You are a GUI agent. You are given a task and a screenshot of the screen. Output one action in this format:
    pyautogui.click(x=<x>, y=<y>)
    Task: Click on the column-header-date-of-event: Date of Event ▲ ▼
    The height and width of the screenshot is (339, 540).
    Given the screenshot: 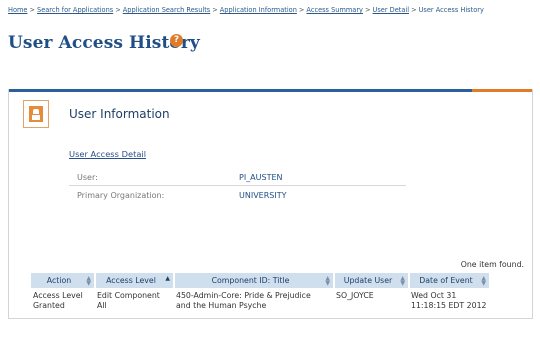 What is the action you would take?
    pyautogui.click(x=449, y=280)
    